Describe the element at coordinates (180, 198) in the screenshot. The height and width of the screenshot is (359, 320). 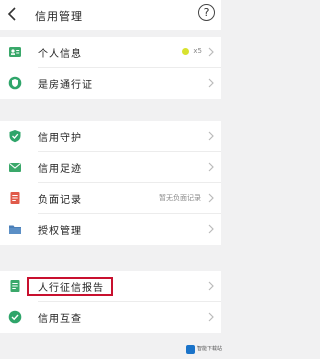
I see `row-value: 暂无负面记录` at that location.